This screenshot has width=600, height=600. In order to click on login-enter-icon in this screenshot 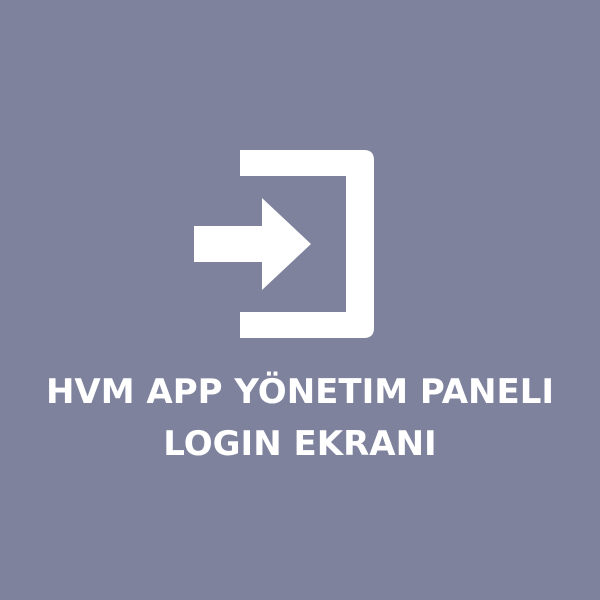, I will do `click(284, 244)`.